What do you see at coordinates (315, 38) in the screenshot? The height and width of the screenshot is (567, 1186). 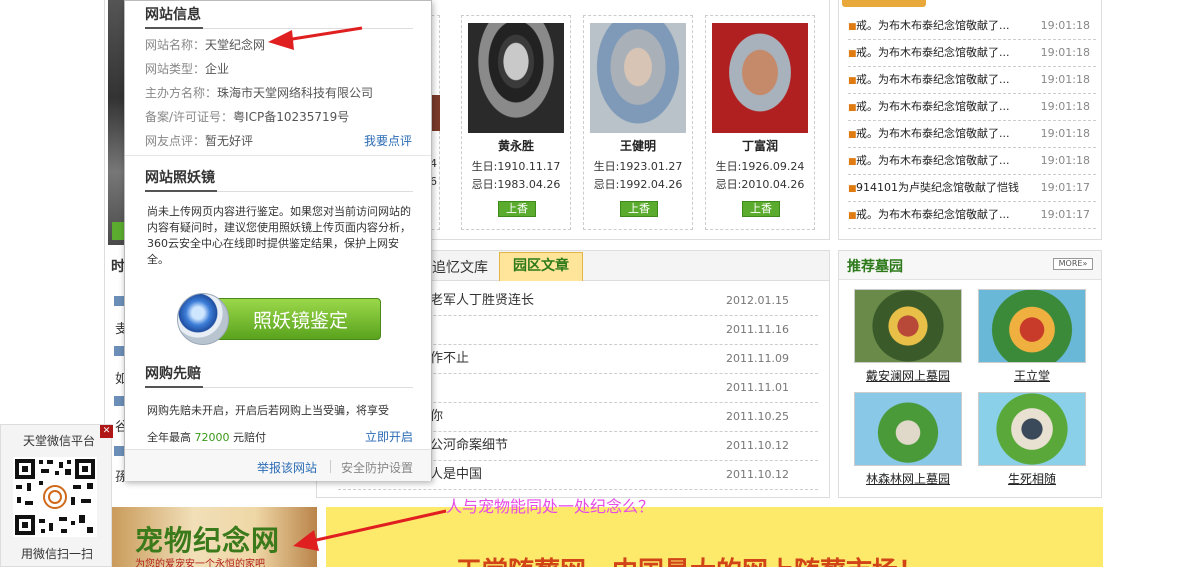 I see `arrow-to-site-name` at bounding box center [315, 38].